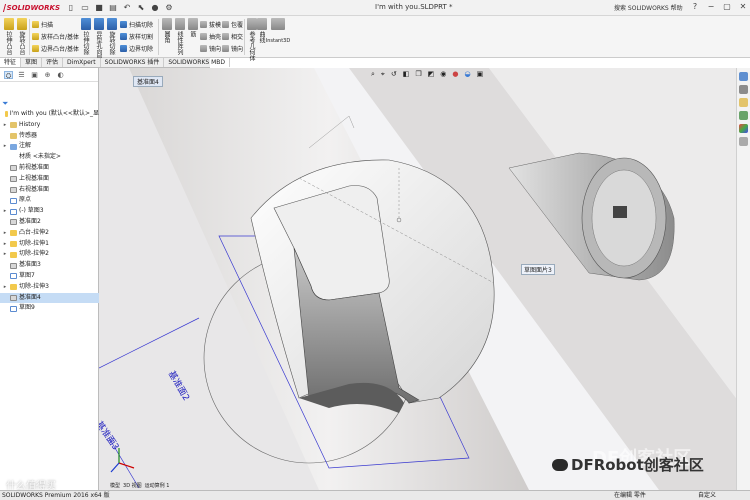 Image resolution: width=750 pixels, height=500 pixels. I want to click on section-view-icon: ◧, so click(406, 74).